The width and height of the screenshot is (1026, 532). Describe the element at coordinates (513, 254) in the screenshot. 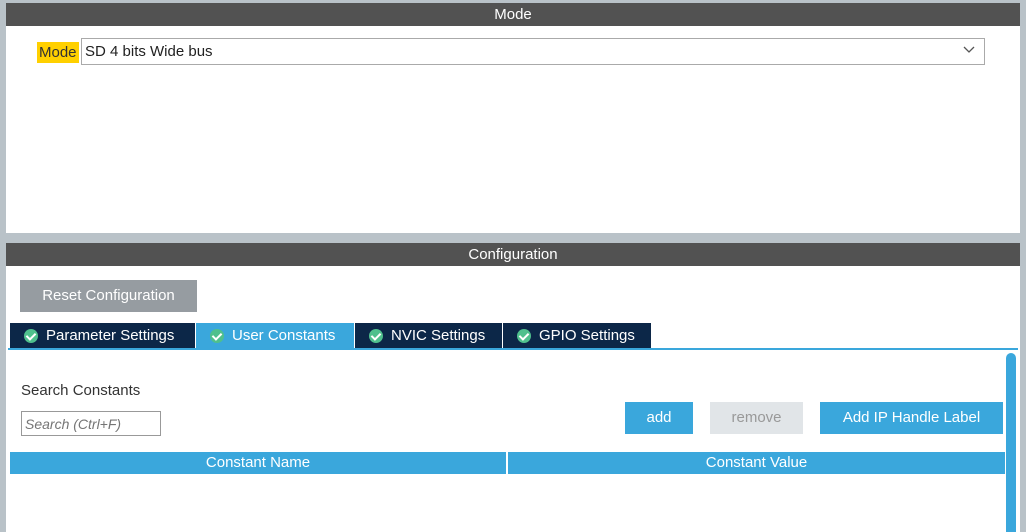

I see `configuration-header: Configuration` at that location.